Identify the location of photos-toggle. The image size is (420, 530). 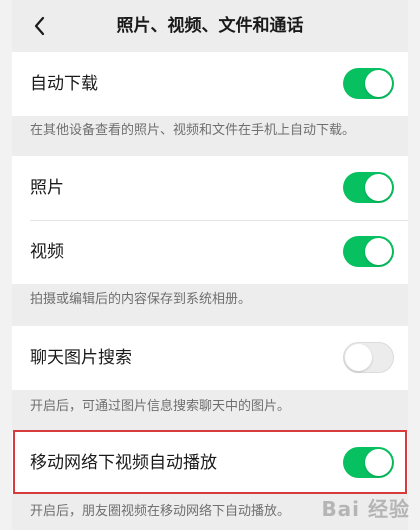
(368, 187).